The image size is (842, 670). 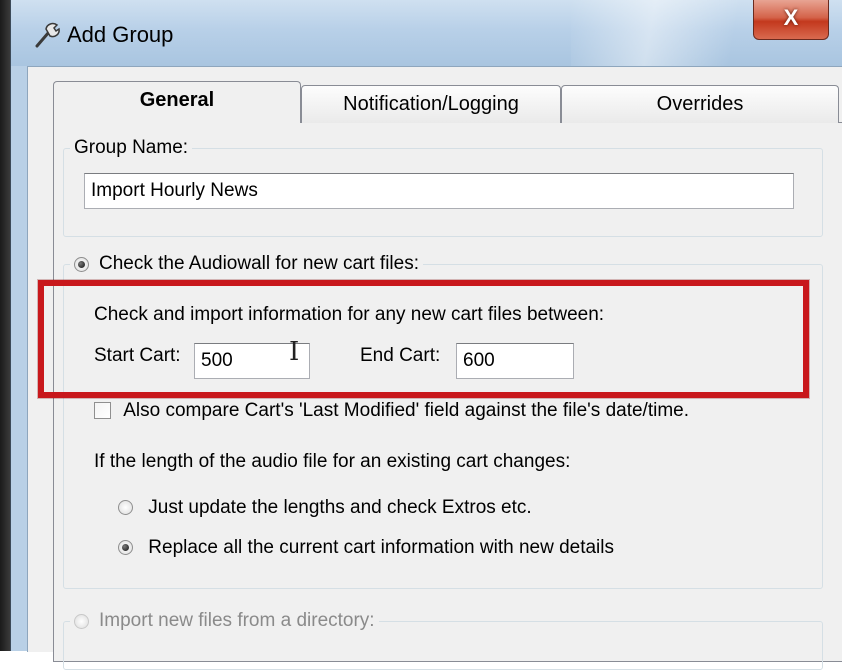 What do you see at coordinates (47, 35) in the screenshot?
I see `hammer-icon` at bounding box center [47, 35].